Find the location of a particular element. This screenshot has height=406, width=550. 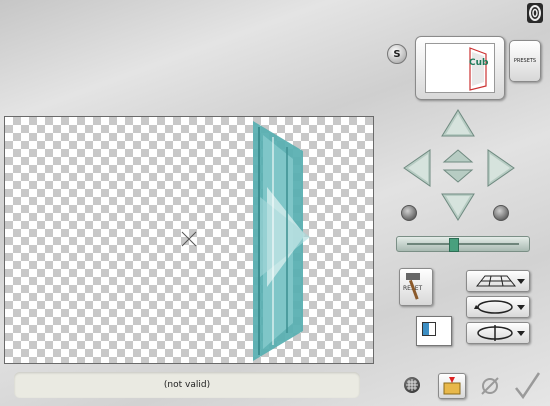

arrow-down-button is located at coordinates (458, 209).